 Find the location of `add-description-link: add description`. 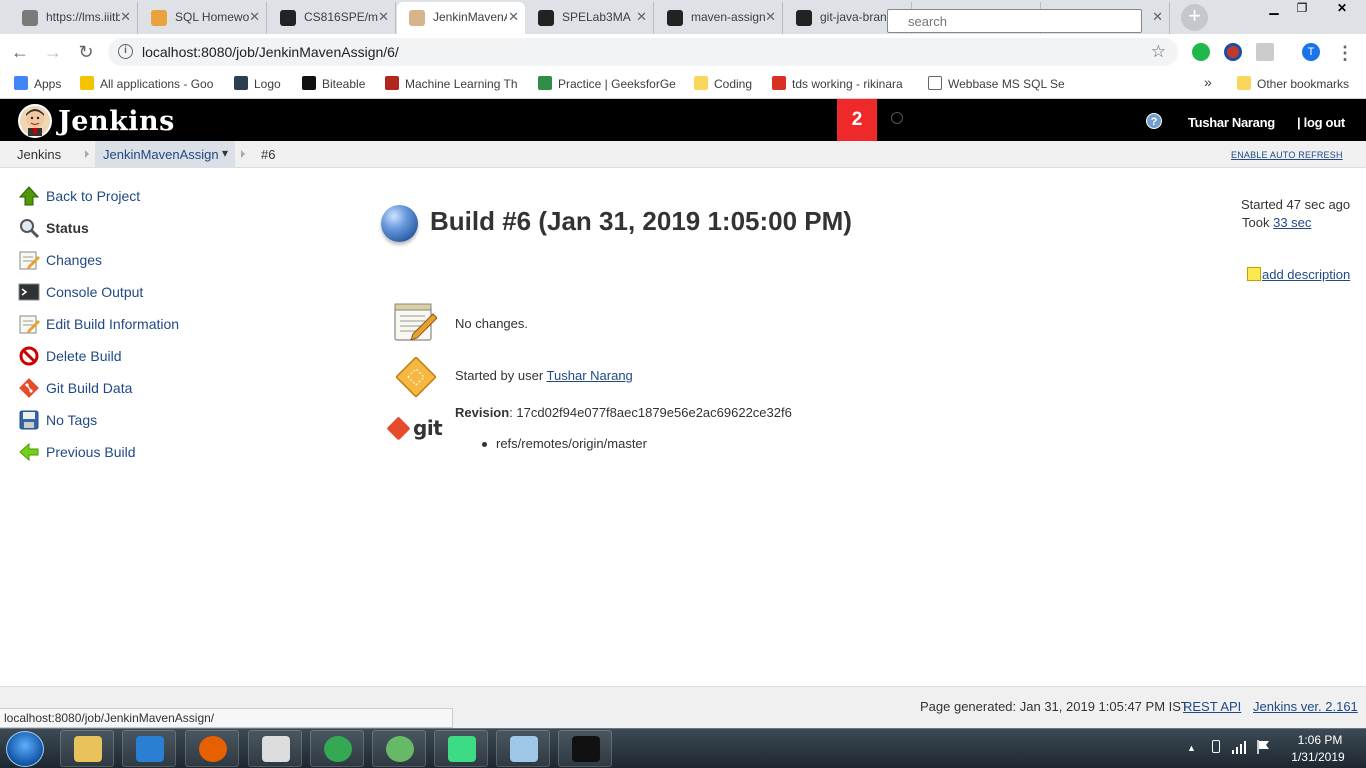

add-description-link: add description is located at coordinates (1298, 274).